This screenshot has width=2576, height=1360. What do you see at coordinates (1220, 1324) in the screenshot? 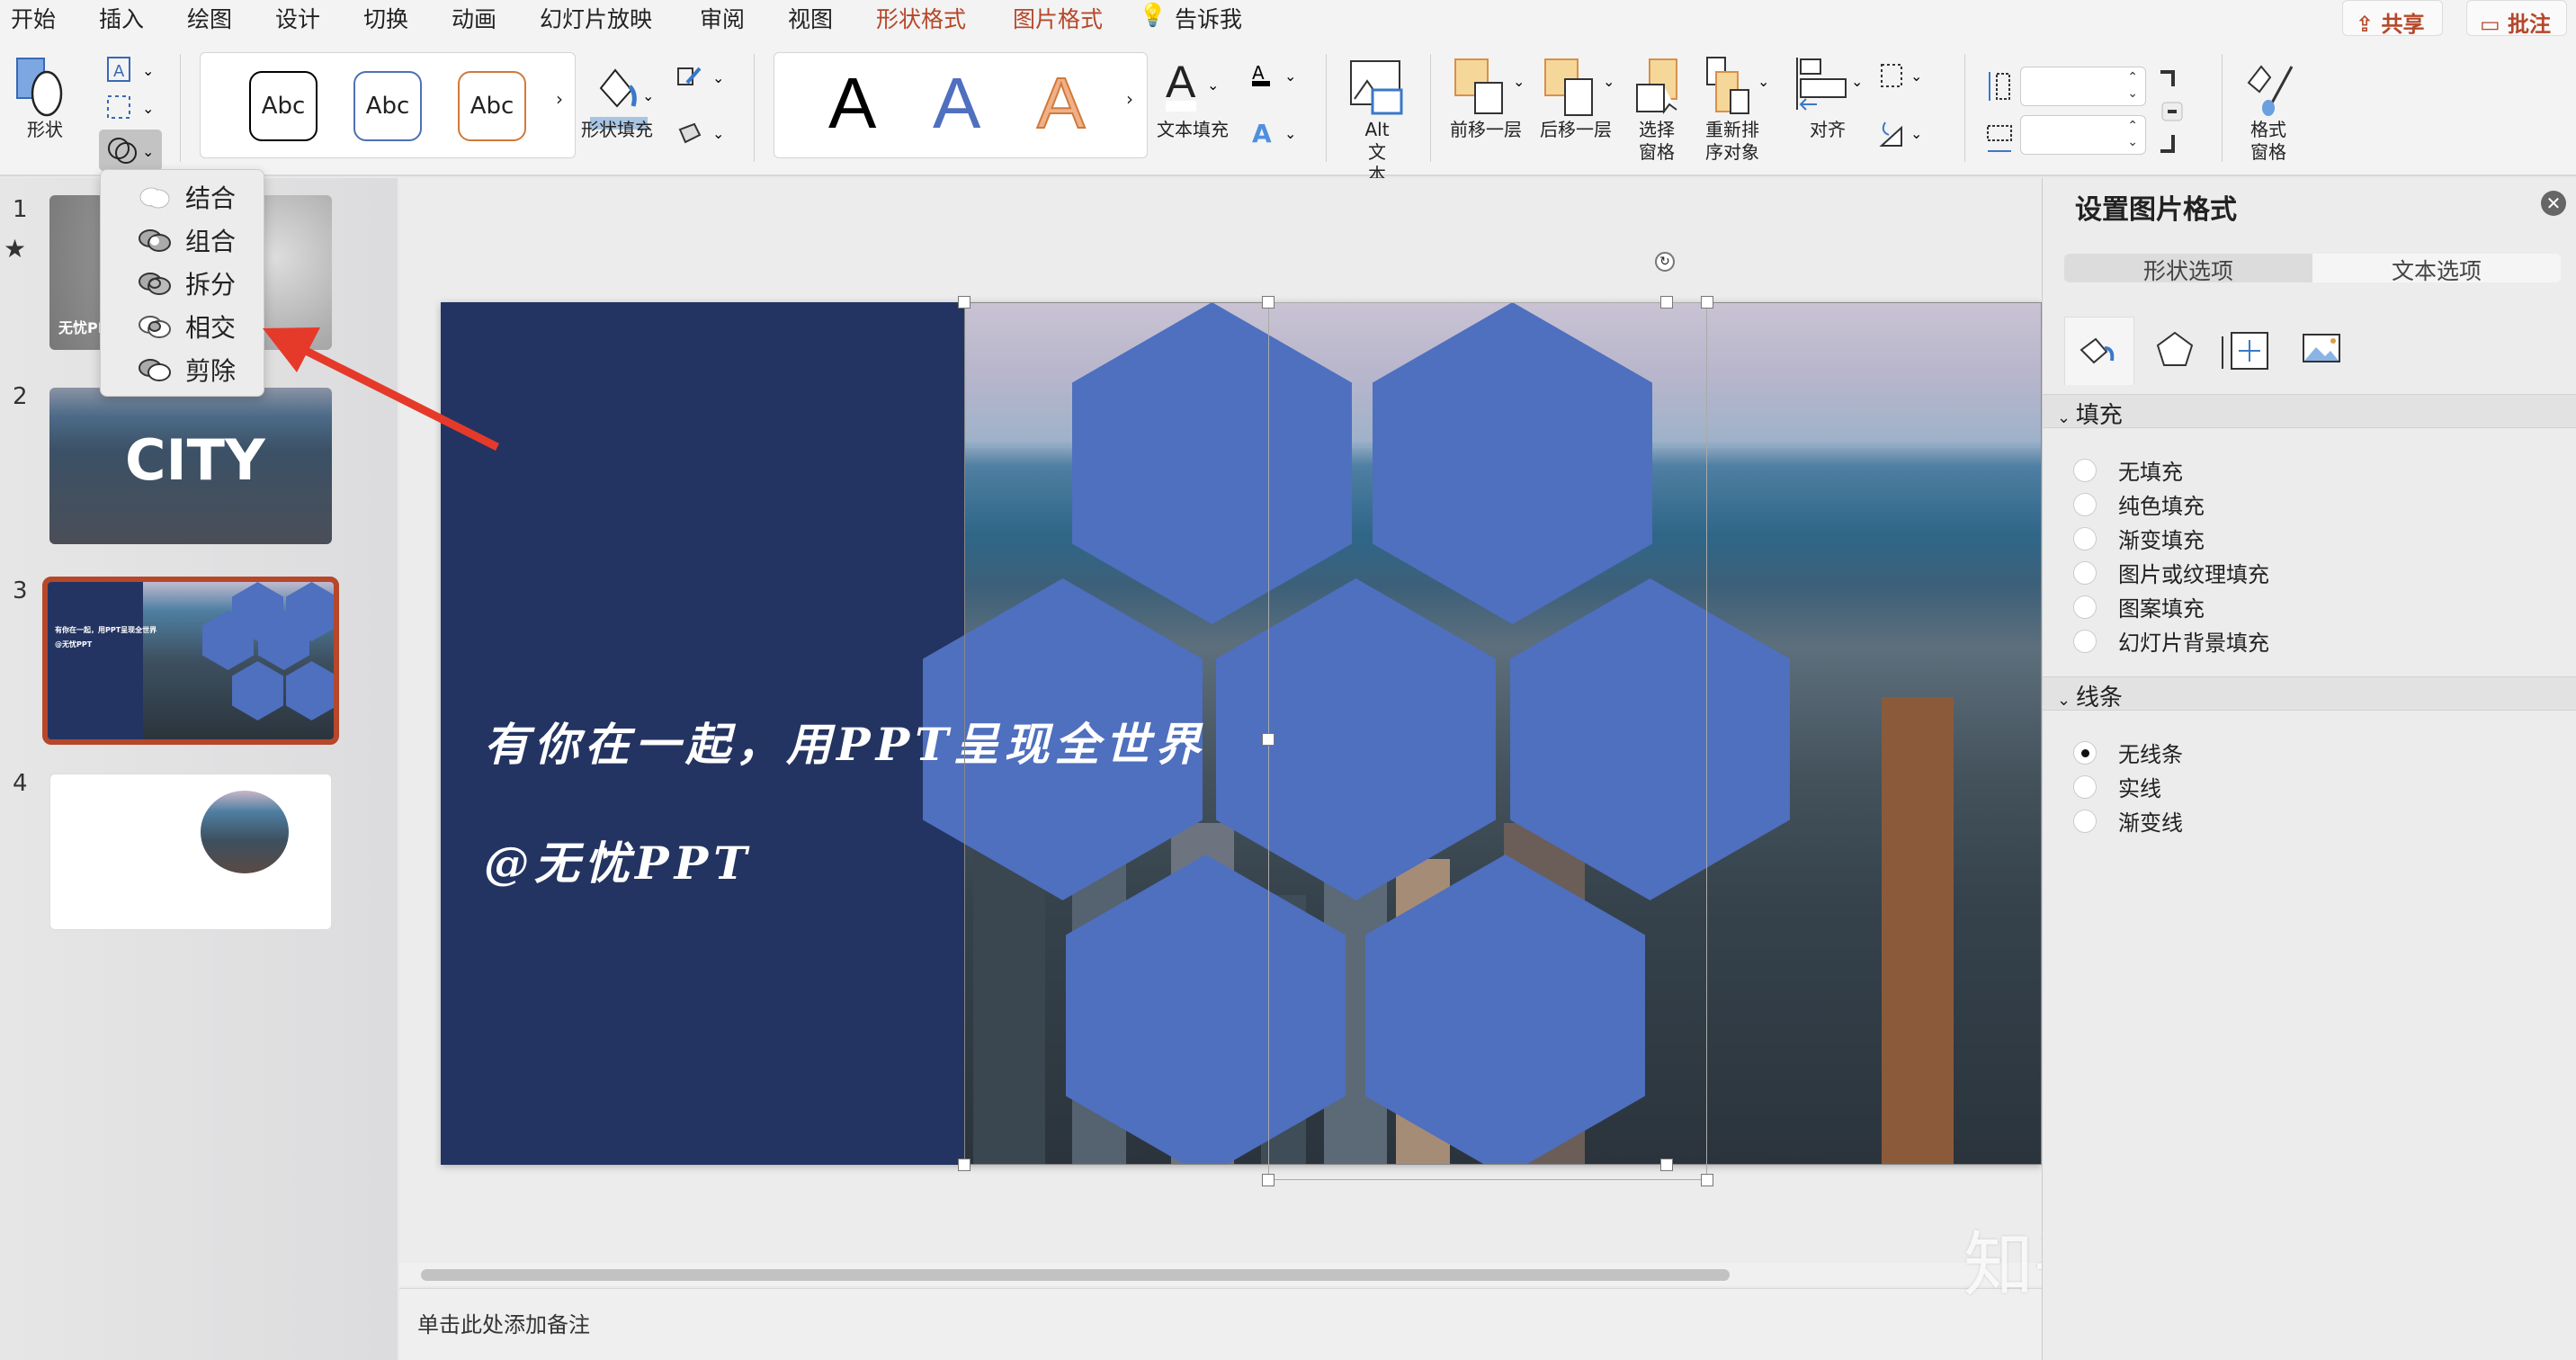
I see `notes-pane: 单击此处添加备注` at bounding box center [1220, 1324].